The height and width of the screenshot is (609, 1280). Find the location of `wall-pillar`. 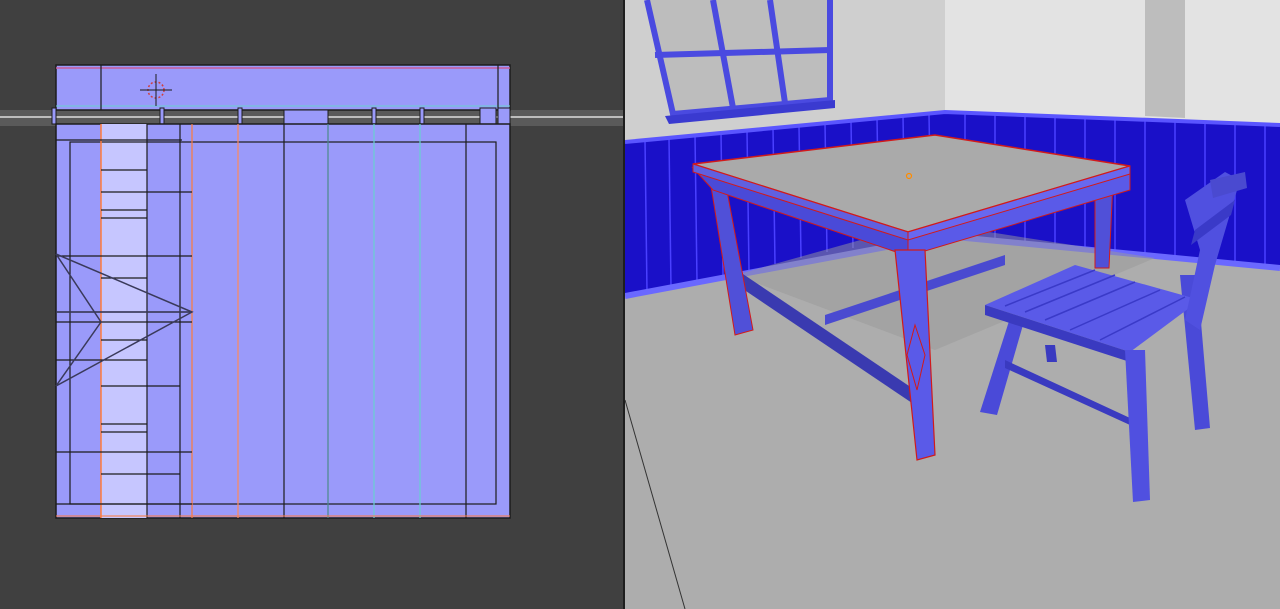

wall-pillar is located at coordinates (1165, 59).